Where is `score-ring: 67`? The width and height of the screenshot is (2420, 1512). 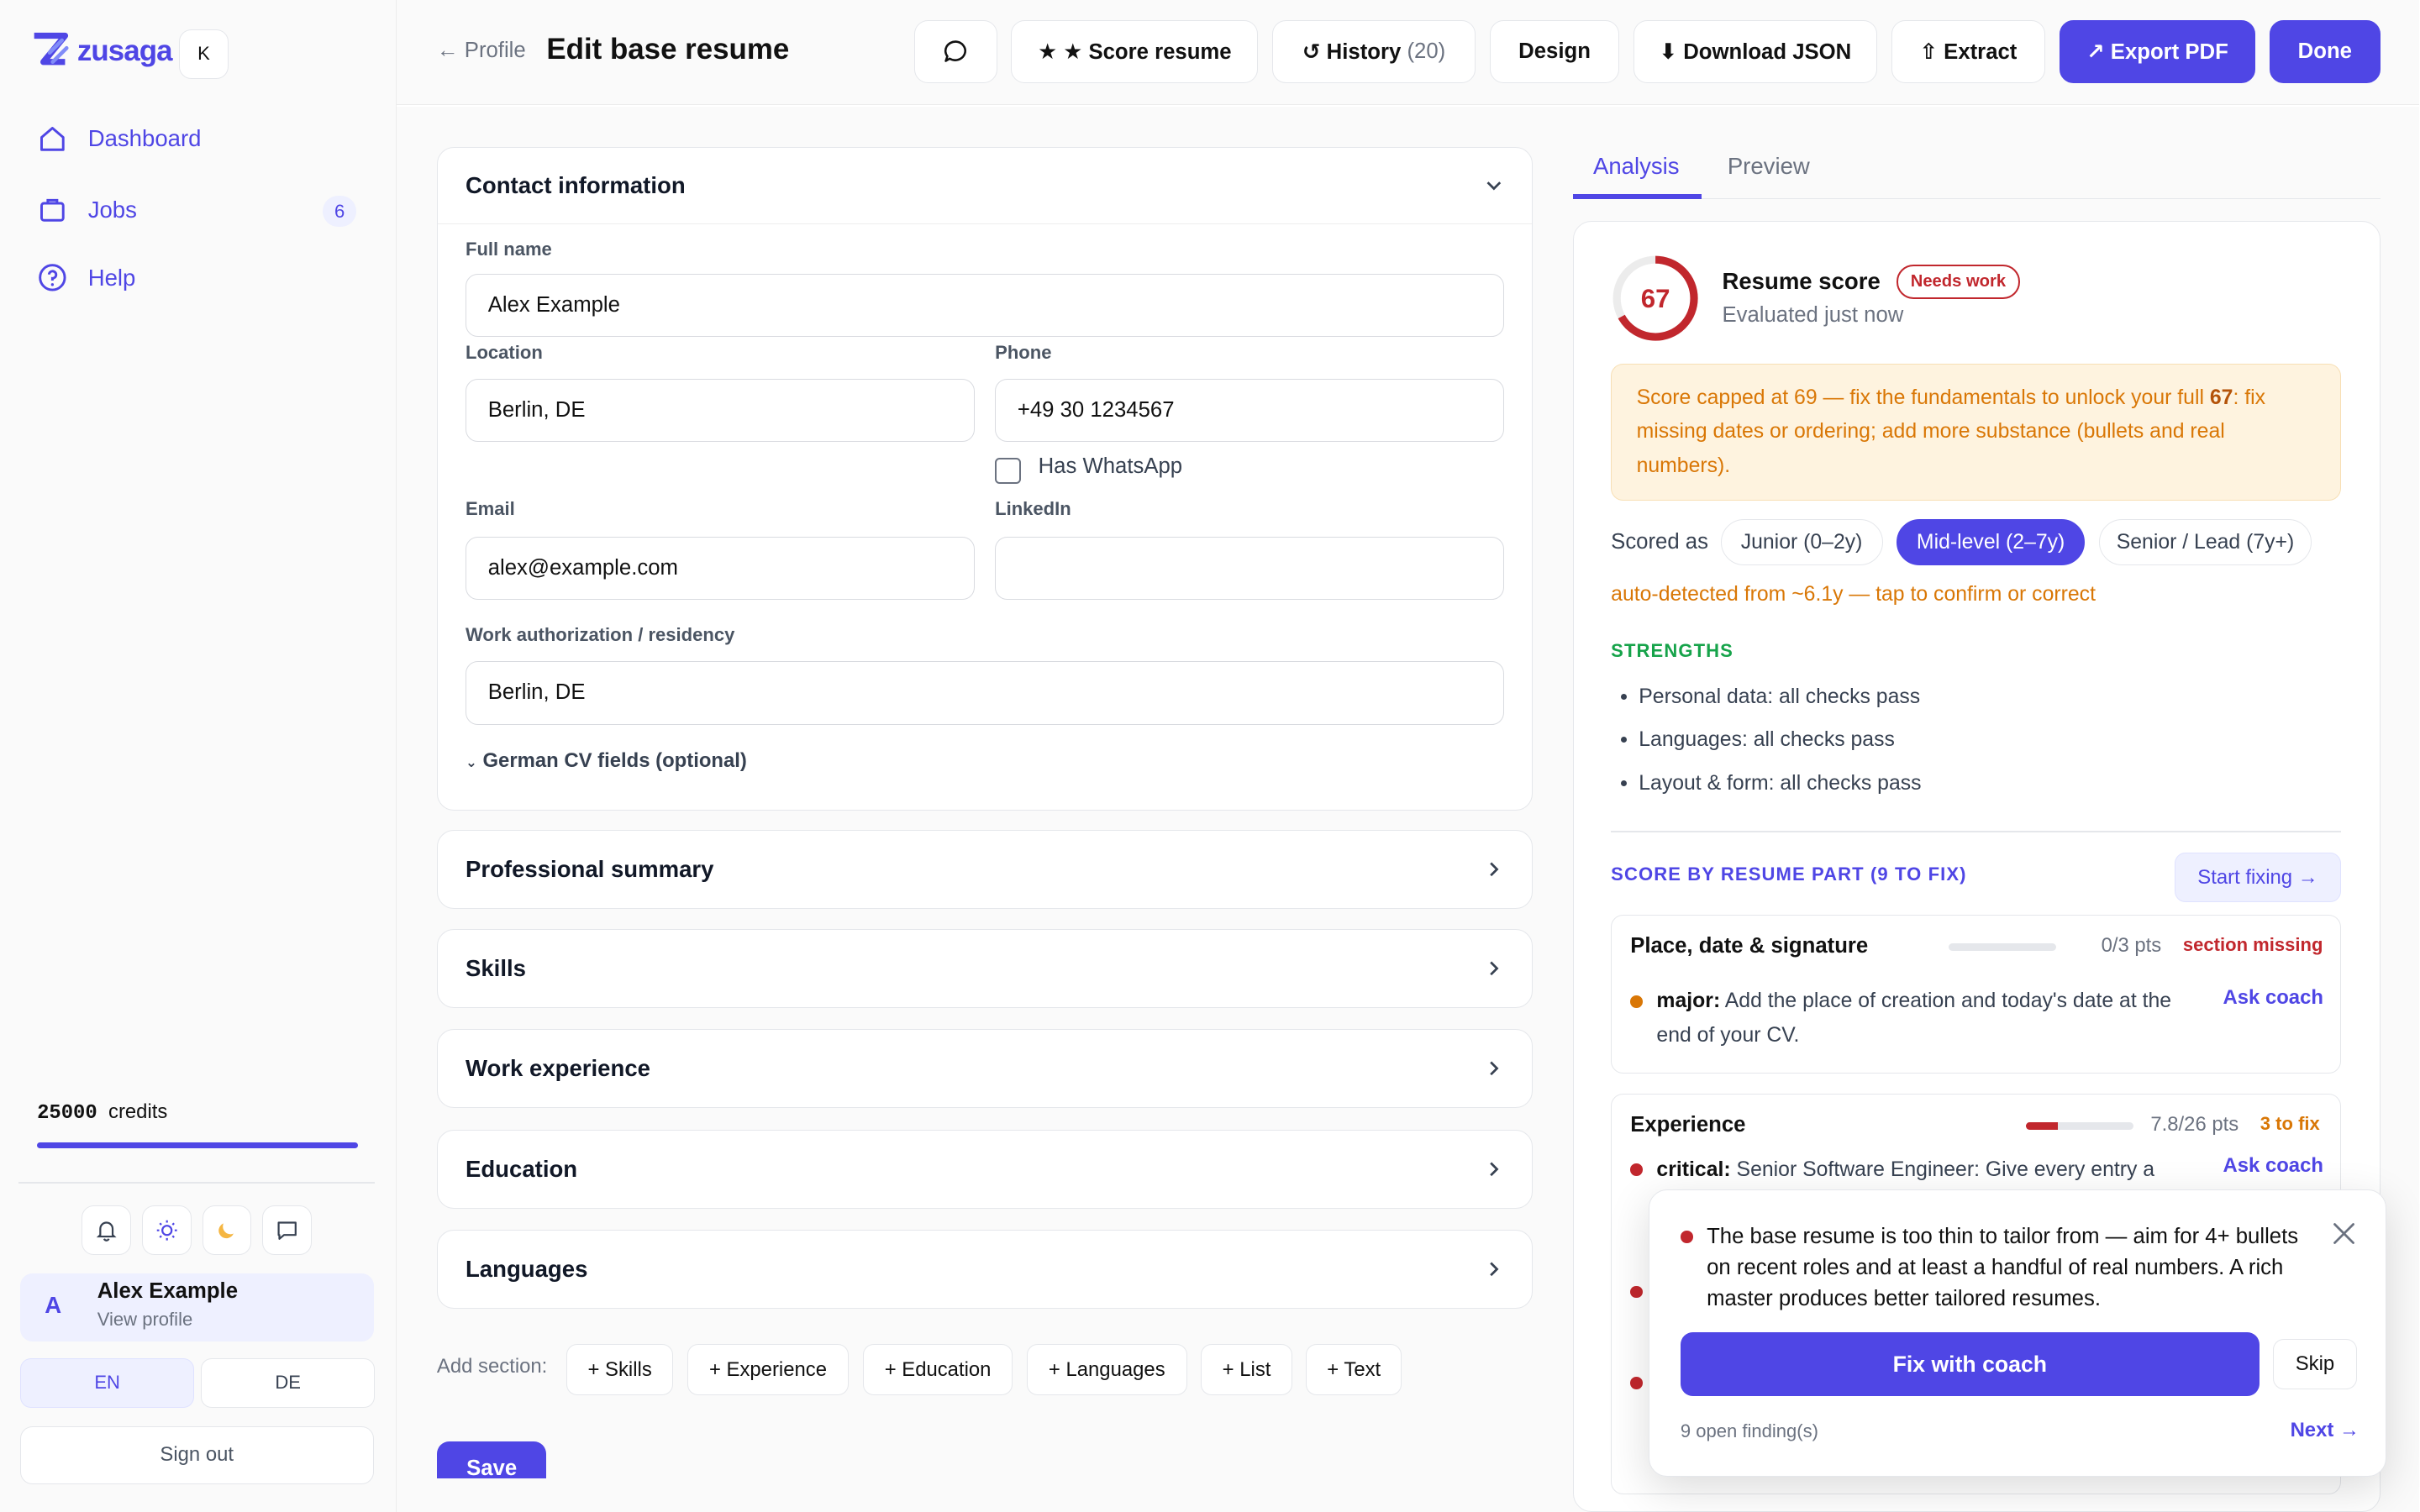
score-ring: 67 is located at coordinates (1655, 299).